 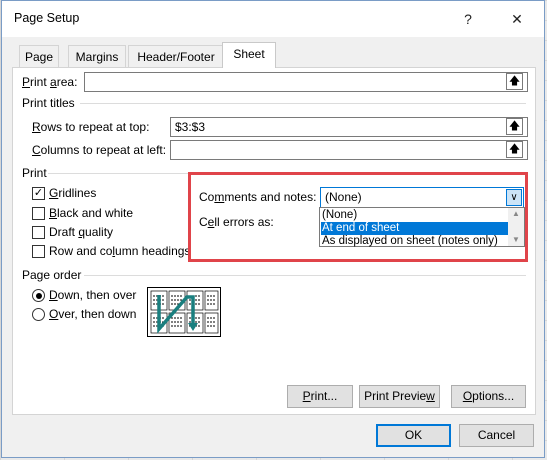 What do you see at coordinates (249, 55) in the screenshot?
I see `tab-sheet: Sheet` at bounding box center [249, 55].